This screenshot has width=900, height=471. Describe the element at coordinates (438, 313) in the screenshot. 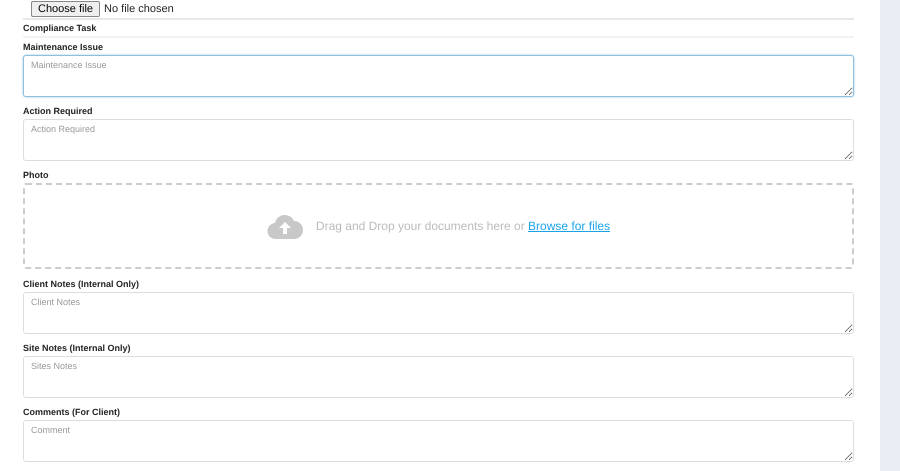

I see `text-area: Client Notes` at that location.